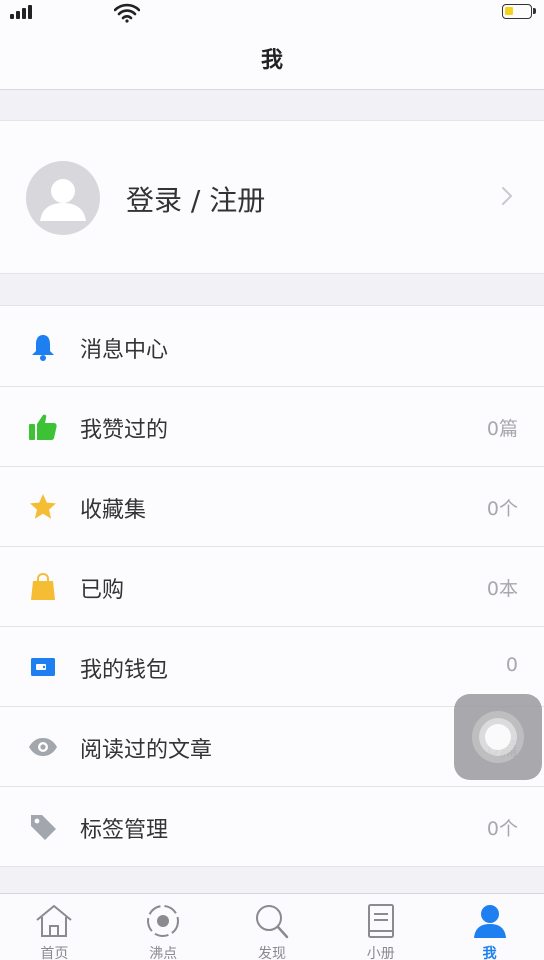 This screenshot has width=544, height=960. Describe the element at coordinates (43, 506) in the screenshot. I see `star-icon` at that location.